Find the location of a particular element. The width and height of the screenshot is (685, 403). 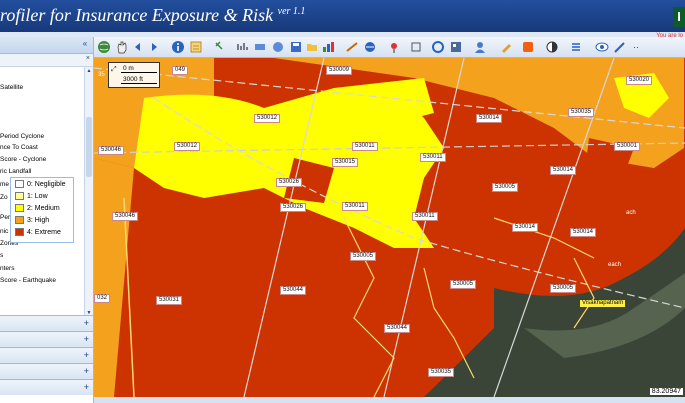

layer-item: me is located at coordinates (4, 184).